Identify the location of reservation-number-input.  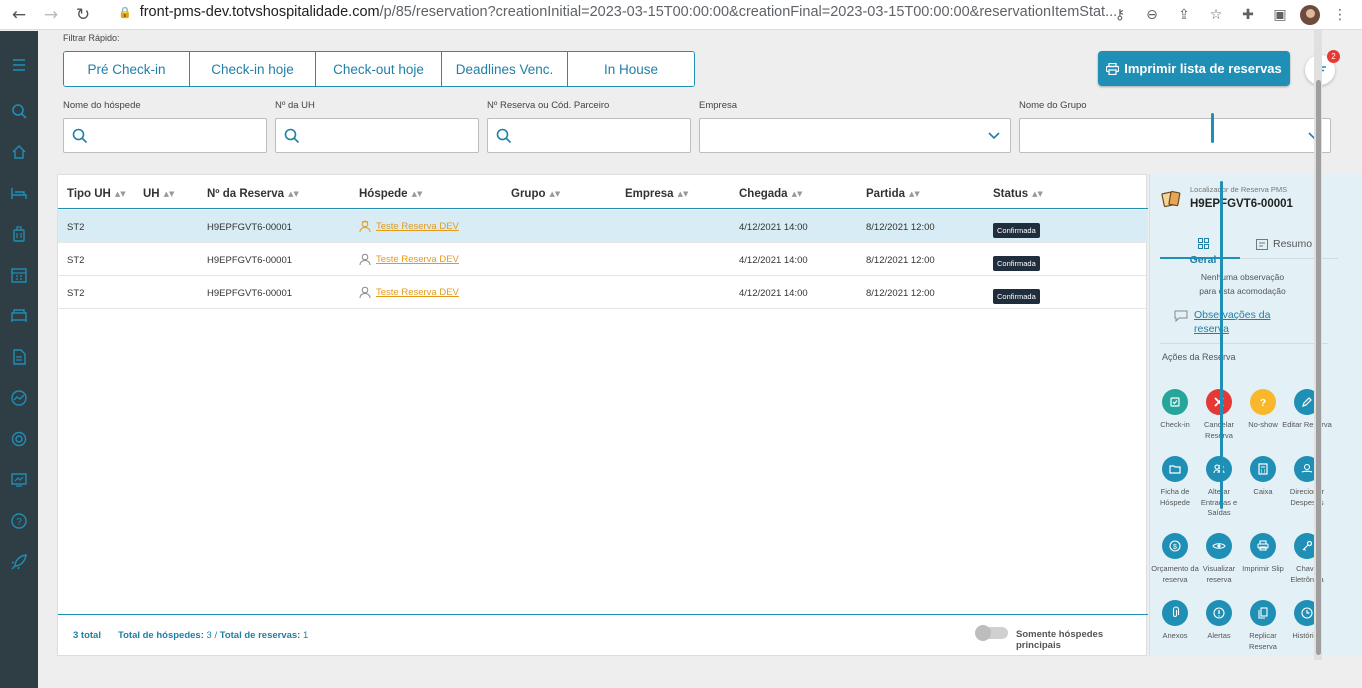
(589, 135).